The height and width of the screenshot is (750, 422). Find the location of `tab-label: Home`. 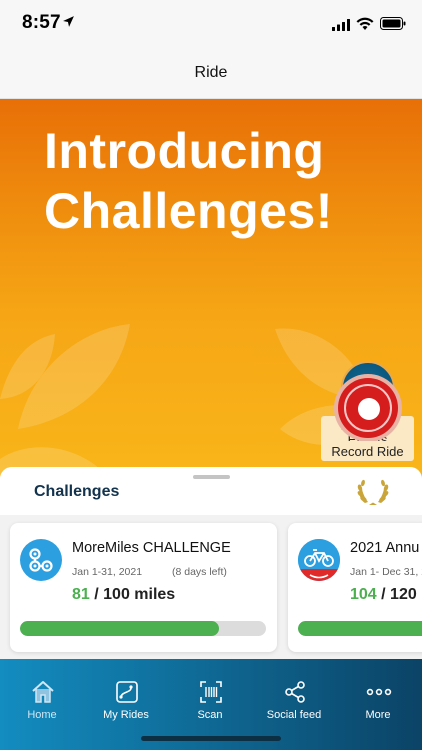

tab-label: Home is located at coordinates (42, 715).